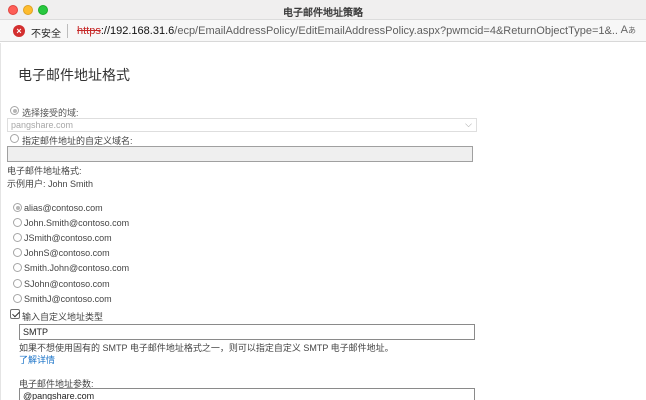 This screenshot has width=646, height=400. Describe the element at coordinates (50, 184) in the screenshot. I see `example-user: 示例用户: John Smith` at that location.